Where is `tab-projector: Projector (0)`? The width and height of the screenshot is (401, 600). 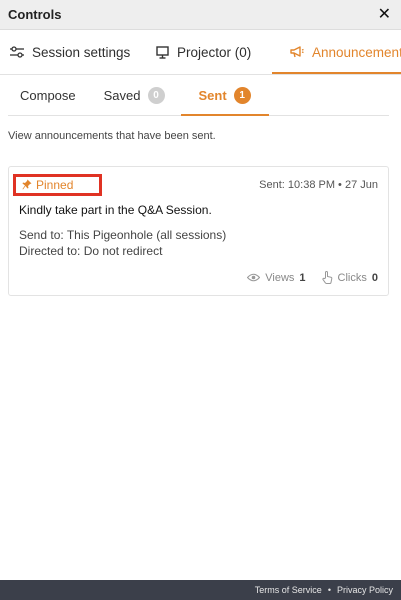
tab-projector: Projector (0) is located at coordinates (205, 52).